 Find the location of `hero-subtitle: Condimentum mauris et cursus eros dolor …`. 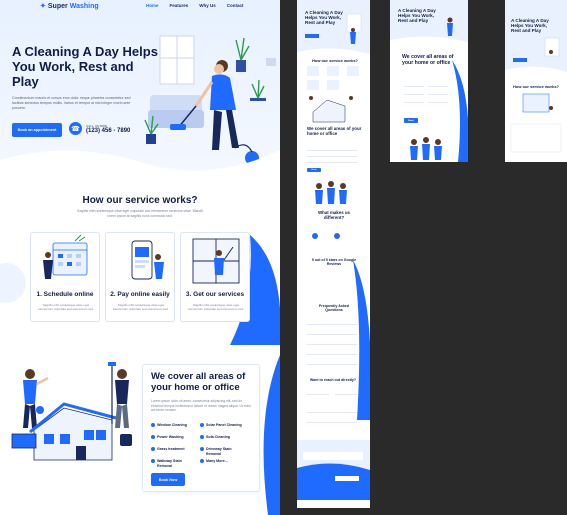

hero-subtitle: Condimentum mauris et cursus eros dolor … is located at coordinates (71, 103).